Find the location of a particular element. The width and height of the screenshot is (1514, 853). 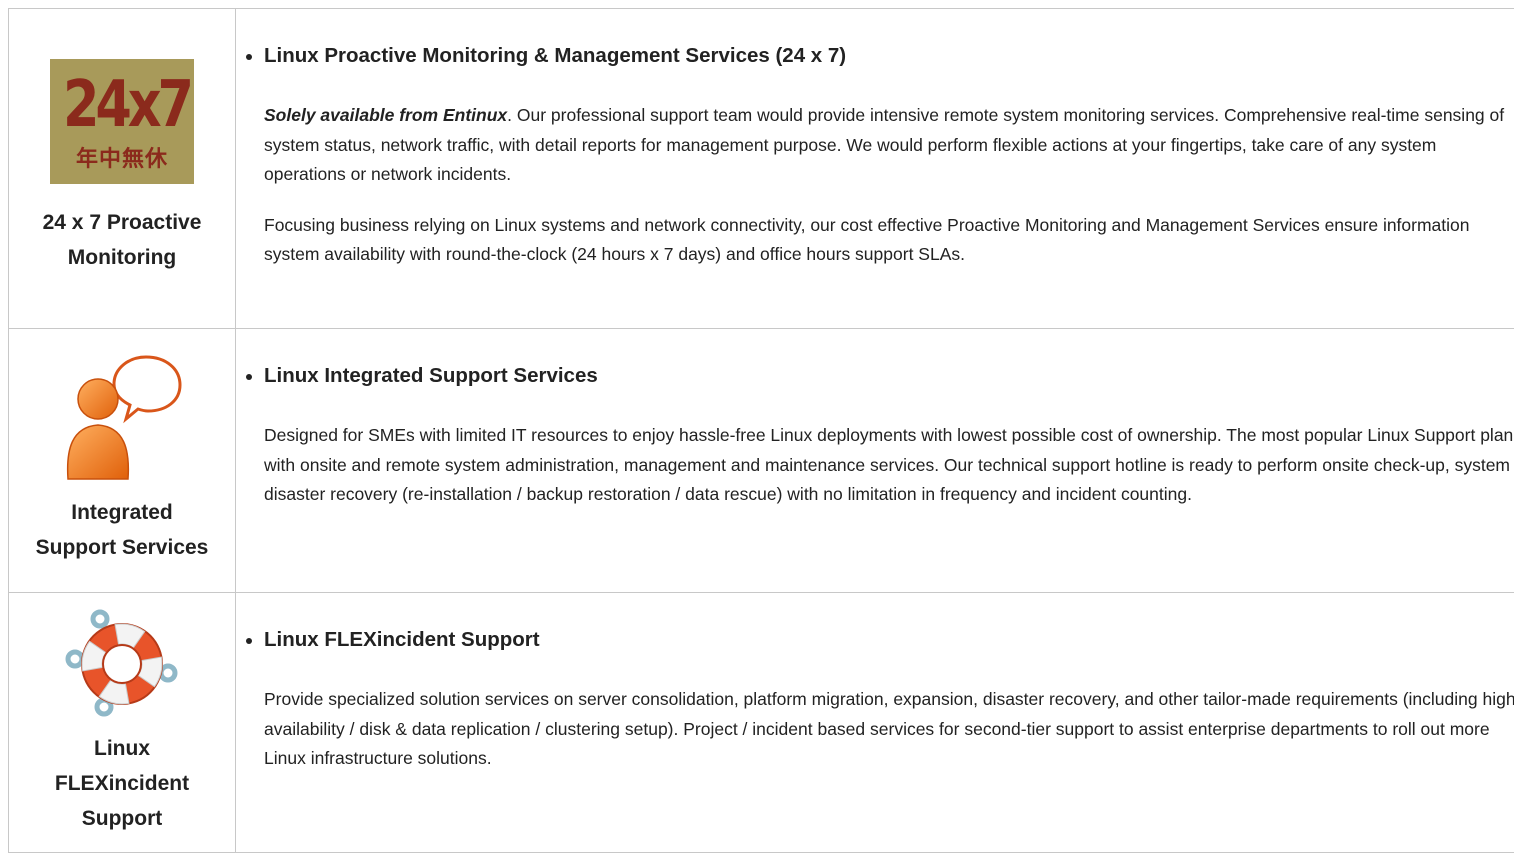

service-title-text: Linux Integrated Support Services is located at coordinates (431, 375).